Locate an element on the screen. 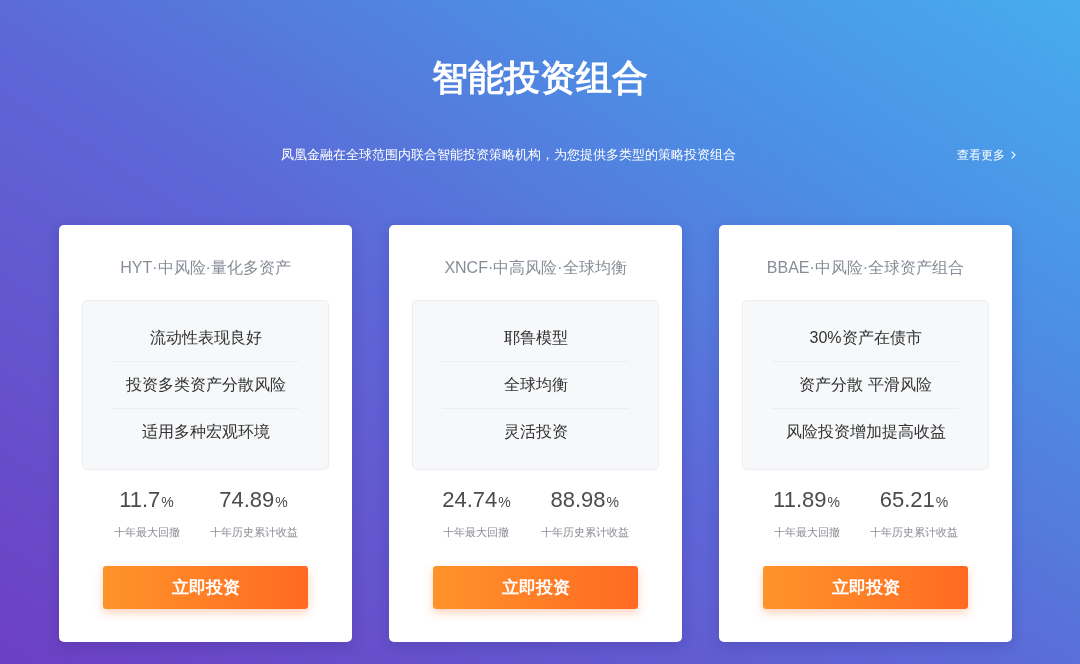  feature-text: 30%资产在债市 is located at coordinates (865, 338).